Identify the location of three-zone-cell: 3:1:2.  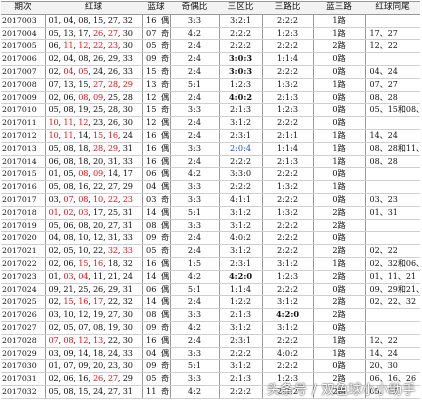
(241, 251).